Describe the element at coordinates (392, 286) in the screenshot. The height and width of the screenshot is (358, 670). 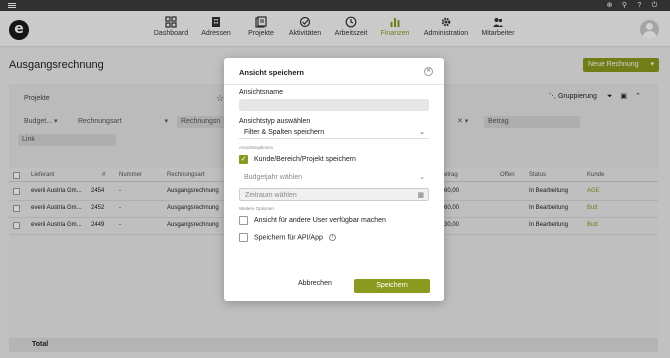
I see `save-button: Speichern` at that location.